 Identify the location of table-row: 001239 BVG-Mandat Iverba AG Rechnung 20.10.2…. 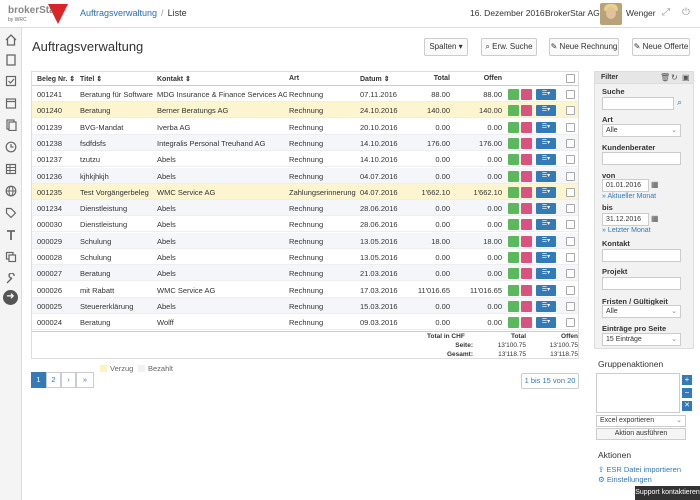
(305, 127).